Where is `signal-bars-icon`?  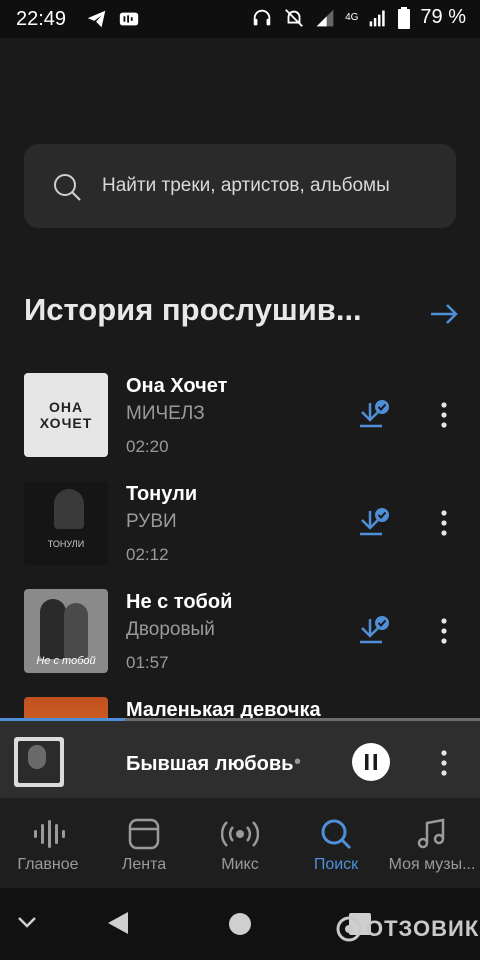 signal-bars-icon is located at coordinates (378, 18).